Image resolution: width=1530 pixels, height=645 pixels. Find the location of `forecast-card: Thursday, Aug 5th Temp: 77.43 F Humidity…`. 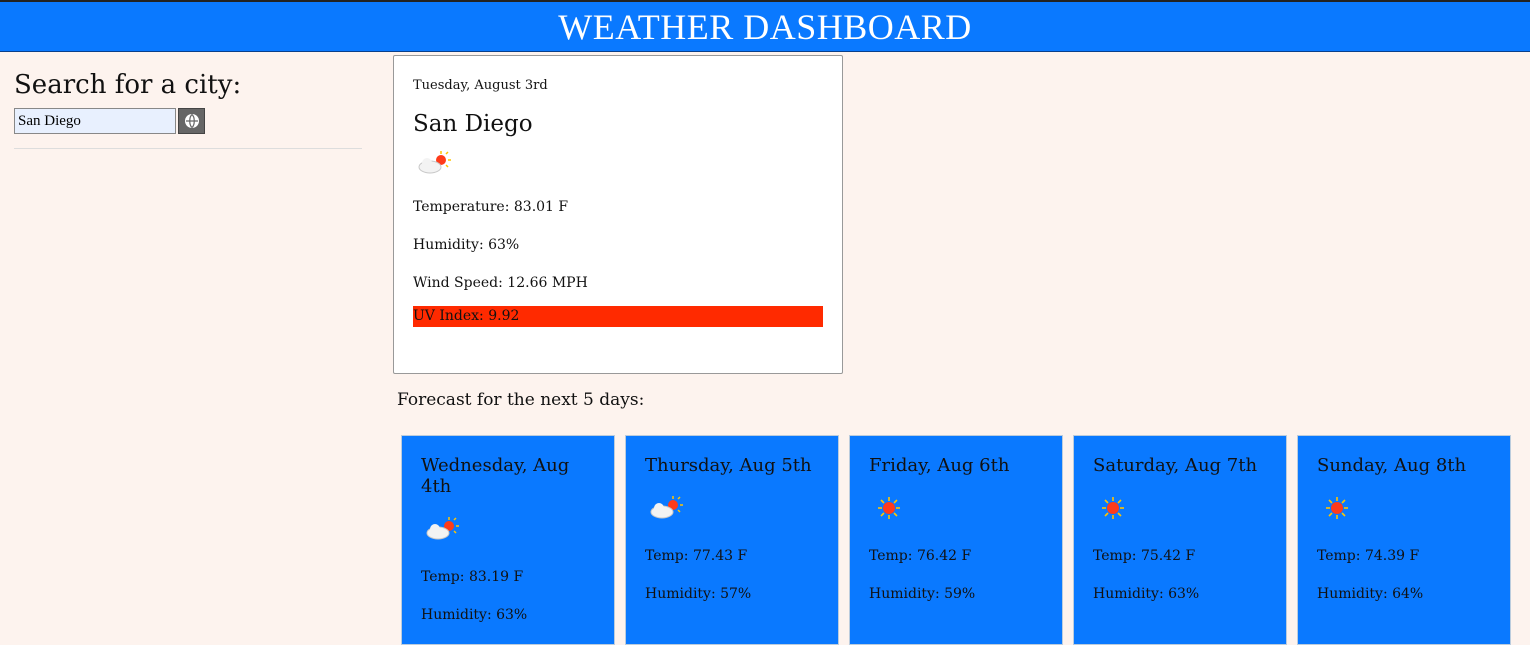

forecast-card: Thursday, Aug 5th Temp: 77.43 F Humidity… is located at coordinates (732, 540).